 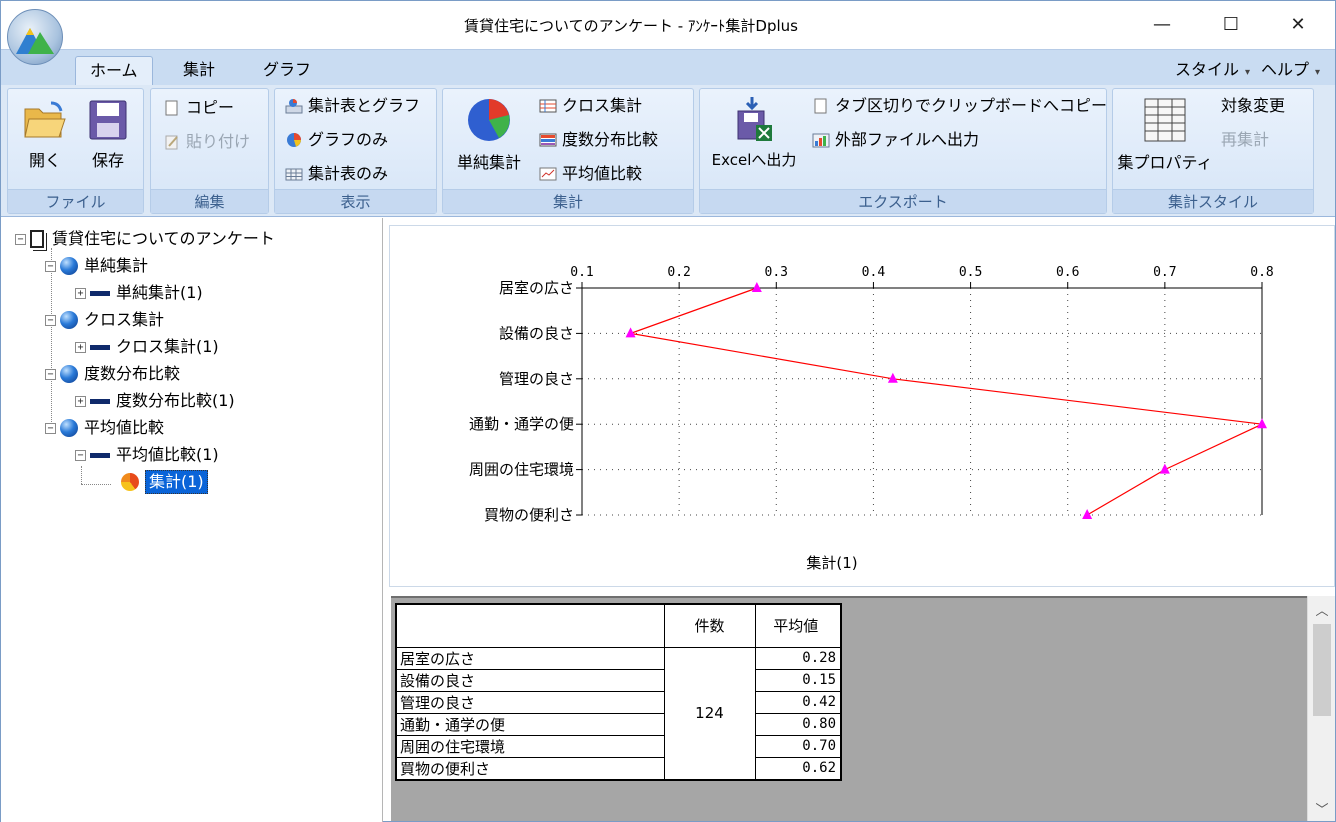 I want to click on group-aggregate: 単純集計 クロス集計 度数分布比較 平均値比較 集計, so click(x=568, y=151).